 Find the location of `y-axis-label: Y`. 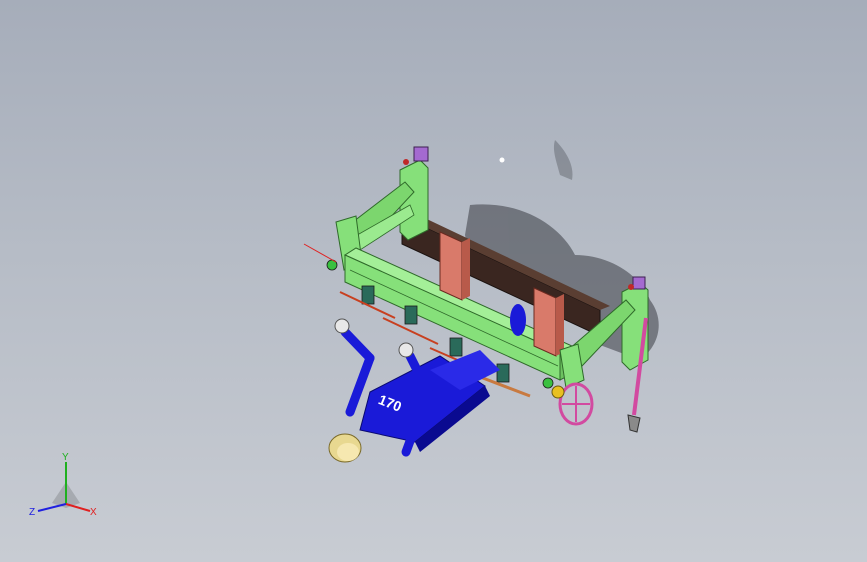

y-axis-label: Y is located at coordinates (65, 457).